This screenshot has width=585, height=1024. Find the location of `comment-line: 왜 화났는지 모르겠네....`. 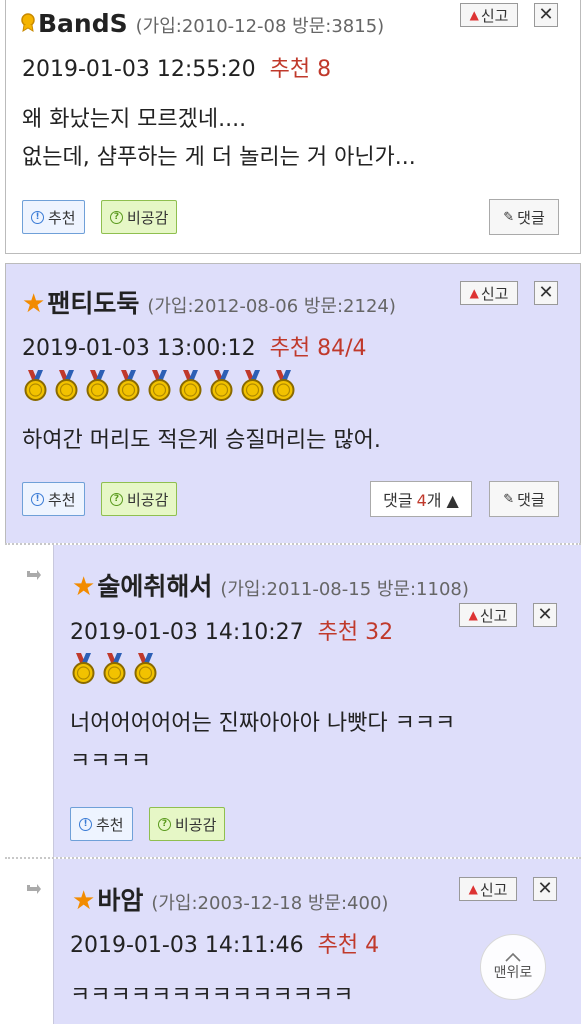

comment-line: 왜 화났는지 모르겠네.... is located at coordinates (134, 119).